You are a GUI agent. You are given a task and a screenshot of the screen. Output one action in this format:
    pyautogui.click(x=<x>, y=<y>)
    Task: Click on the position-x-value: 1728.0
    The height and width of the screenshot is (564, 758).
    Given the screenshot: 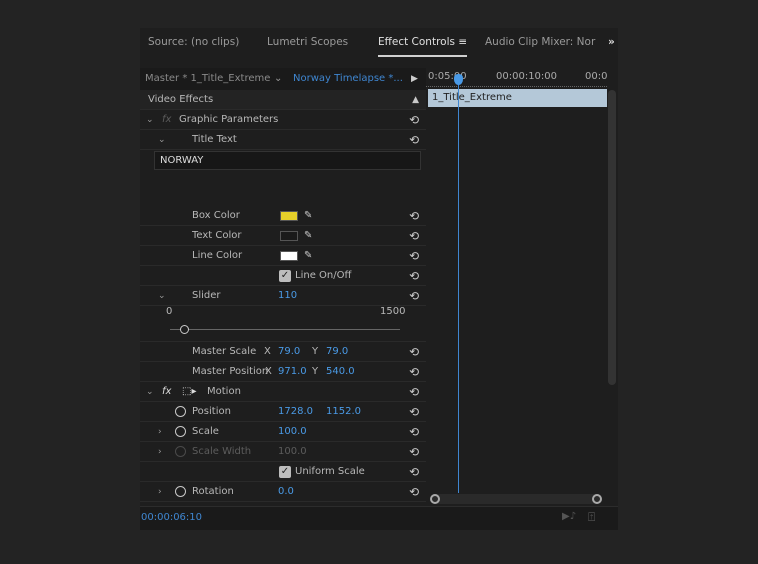 What is the action you would take?
    pyautogui.click(x=295, y=412)
    